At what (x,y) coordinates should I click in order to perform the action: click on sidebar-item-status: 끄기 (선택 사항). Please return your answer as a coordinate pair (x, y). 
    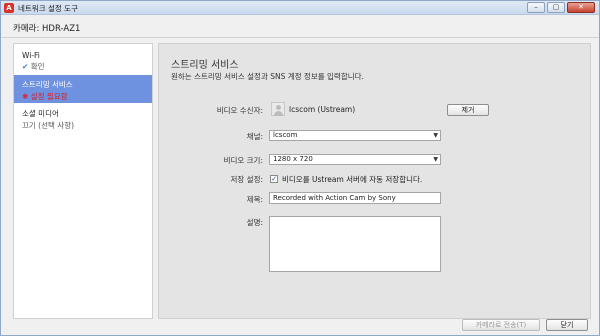
    Looking at the image, I should click on (48, 125).